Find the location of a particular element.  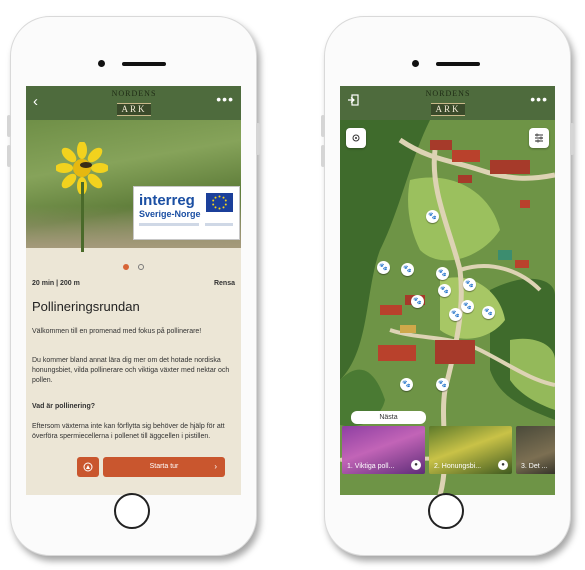

interreg-logo-text: interreg is located at coordinates (167, 200).